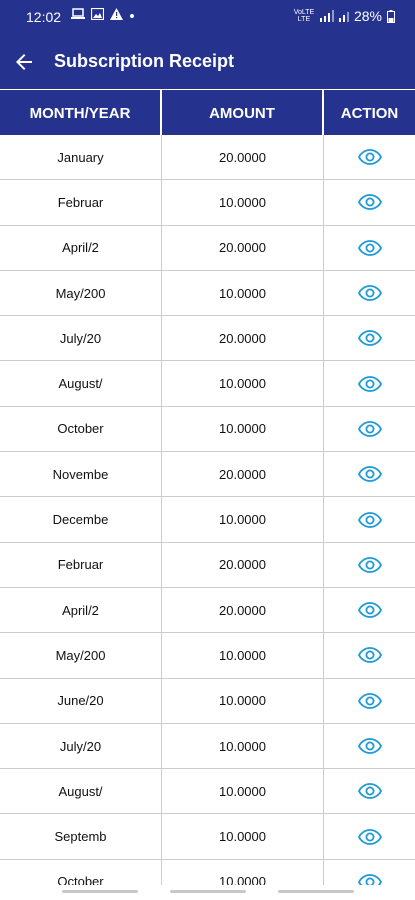  I want to click on system-nav-bar, so click(207, 892).